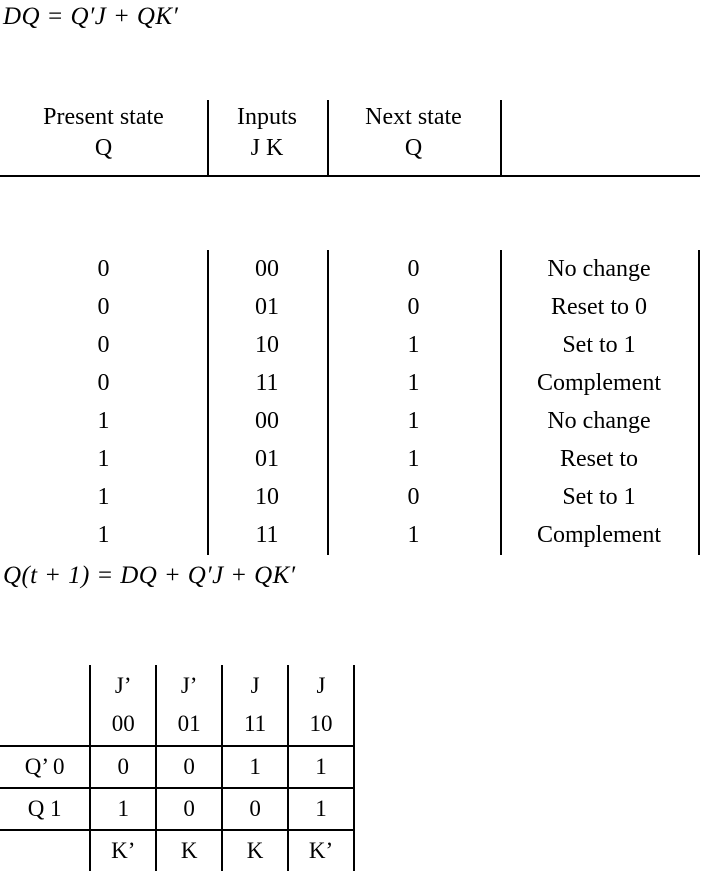 Image resolution: width=703 pixels, height=871 pixels. What do you see at coordinates (267, 132) in the screenshot?
I see `column-header-inputs: Inputs J K` at bounding box center [267, 132].